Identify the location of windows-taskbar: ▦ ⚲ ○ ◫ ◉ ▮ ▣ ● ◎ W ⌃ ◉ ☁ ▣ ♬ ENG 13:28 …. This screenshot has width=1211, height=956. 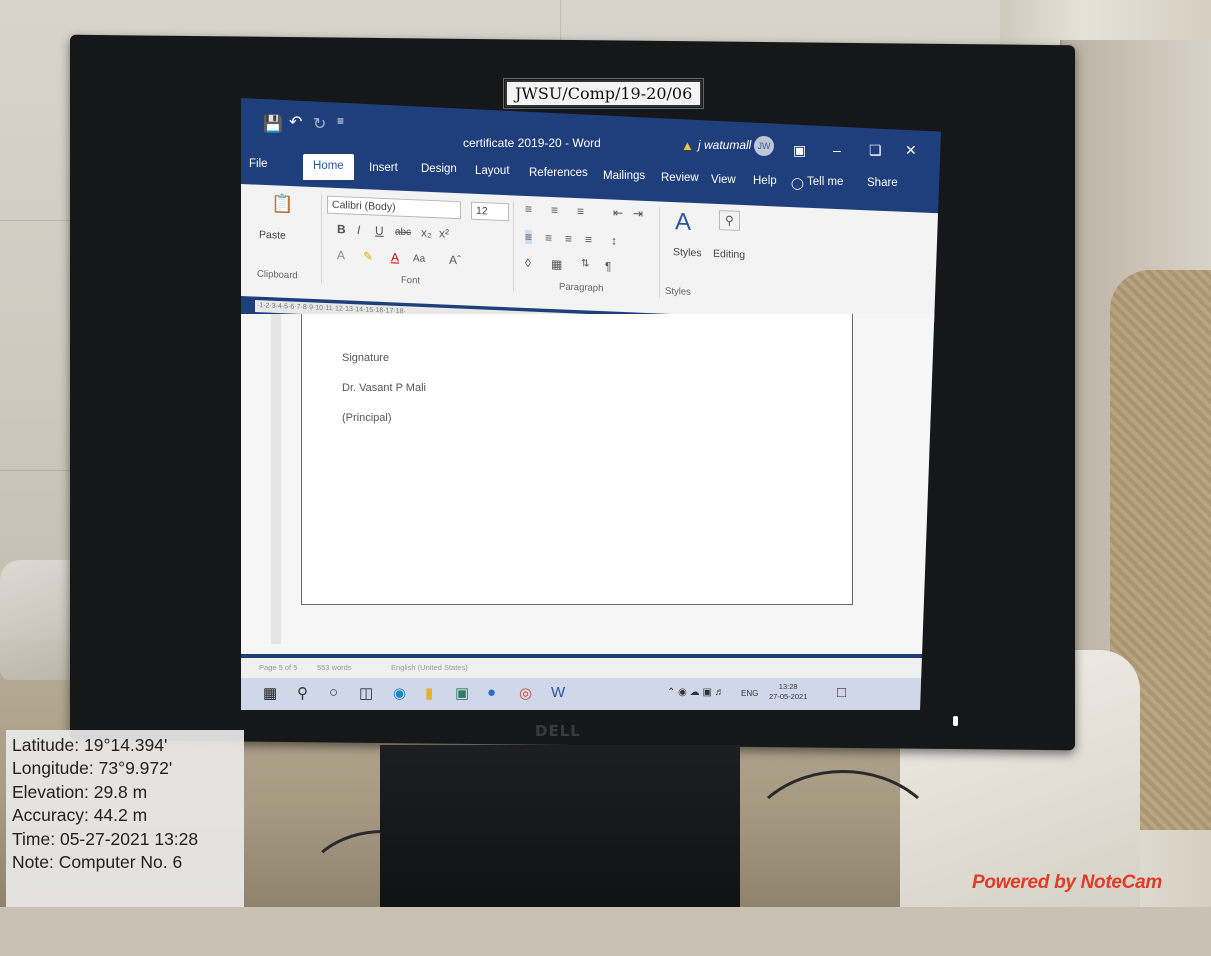
(591, 694).